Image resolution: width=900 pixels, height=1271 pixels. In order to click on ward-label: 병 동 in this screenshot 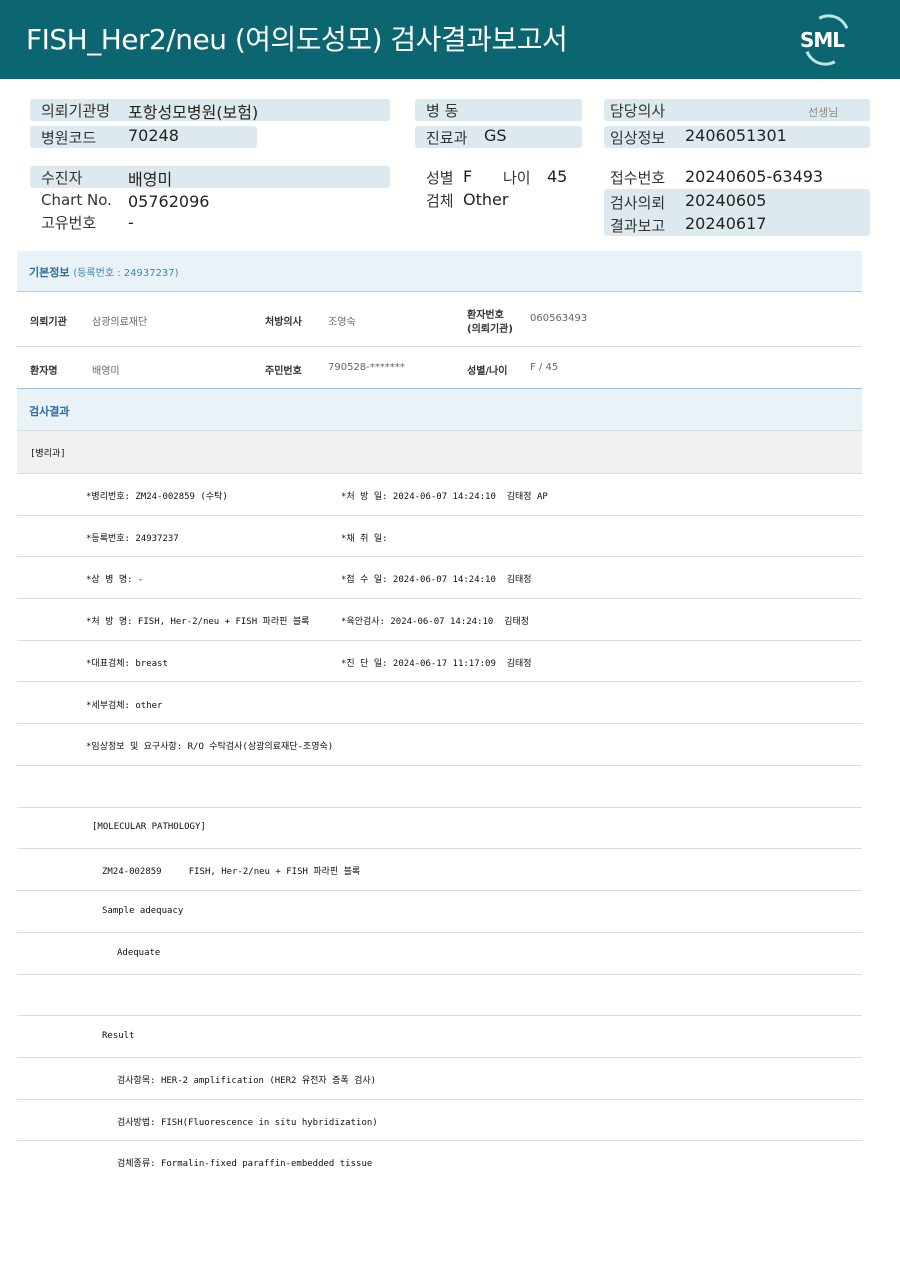, I will do `click(442, 111)`.